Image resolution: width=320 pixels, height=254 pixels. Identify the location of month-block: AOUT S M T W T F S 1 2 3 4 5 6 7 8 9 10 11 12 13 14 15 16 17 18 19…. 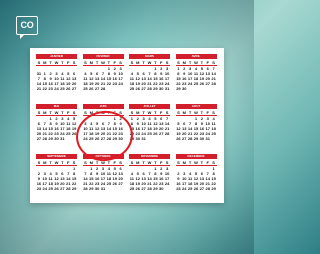
(196, 126).